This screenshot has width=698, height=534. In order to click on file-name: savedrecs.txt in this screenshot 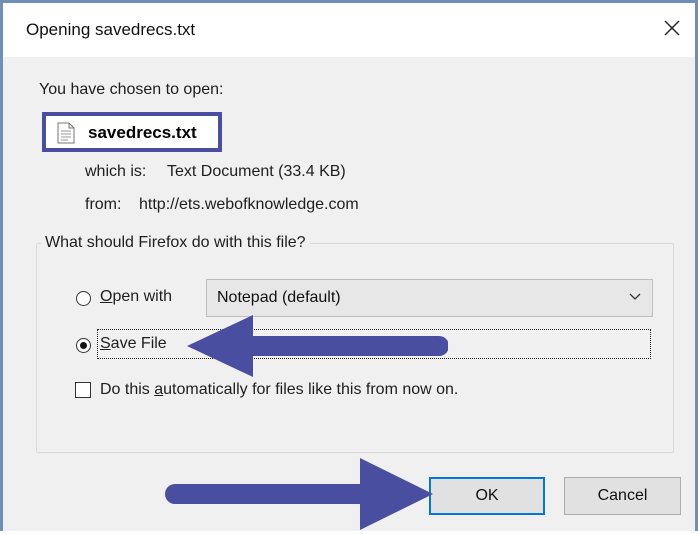, I will do `click(142, 132)`.